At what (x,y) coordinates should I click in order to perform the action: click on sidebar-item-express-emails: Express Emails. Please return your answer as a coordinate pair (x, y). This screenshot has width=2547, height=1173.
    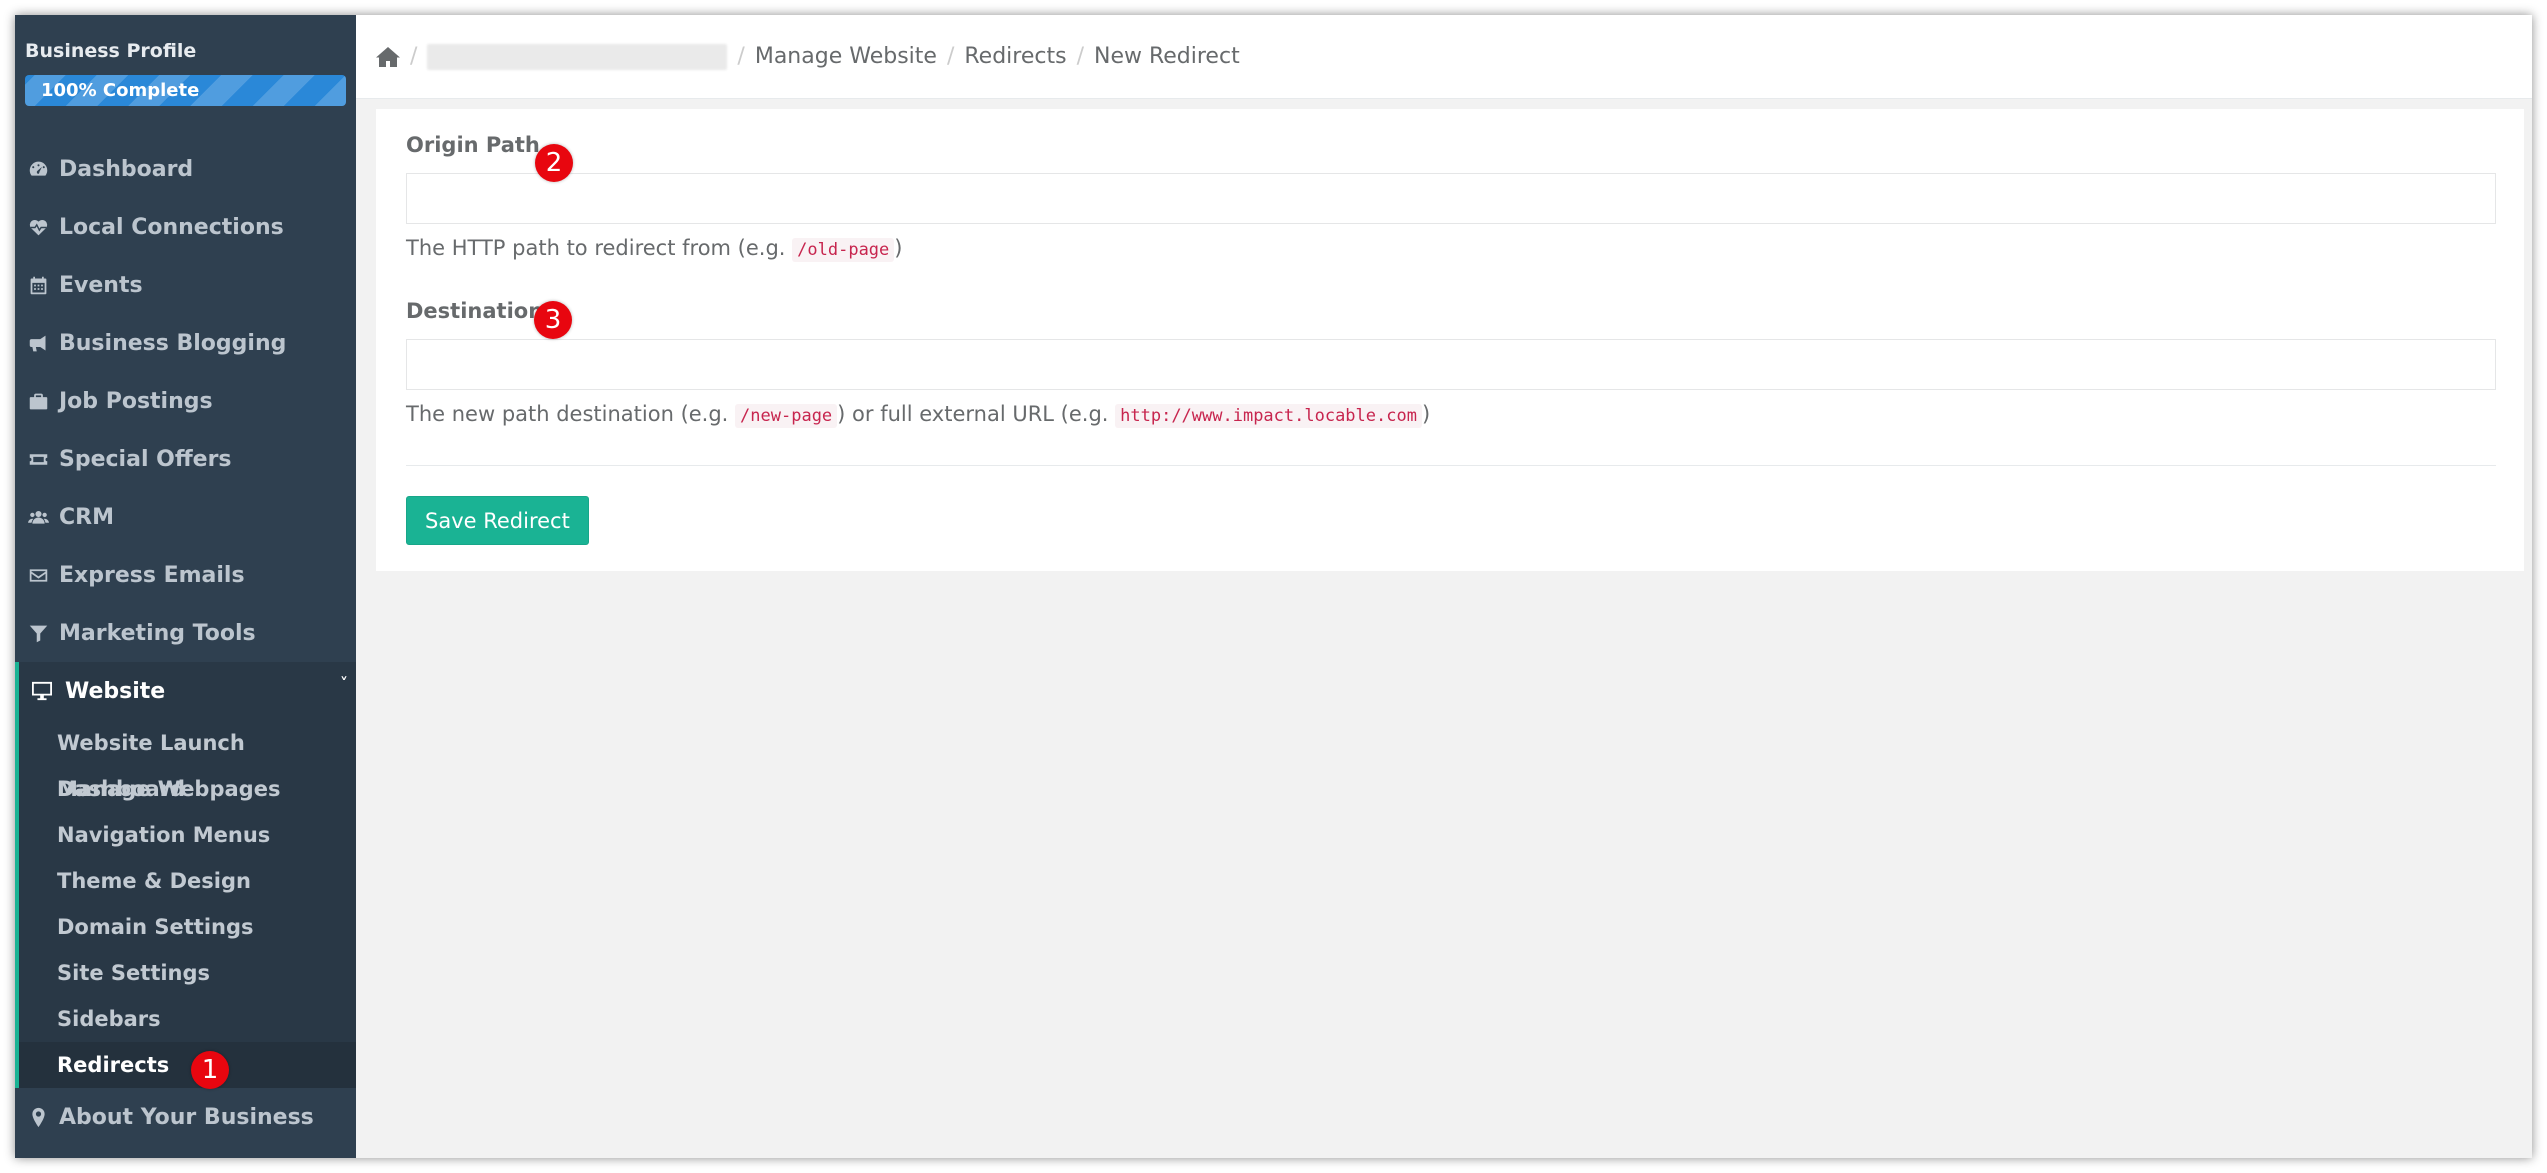
    Looking at the image, I should click on (185, 575).